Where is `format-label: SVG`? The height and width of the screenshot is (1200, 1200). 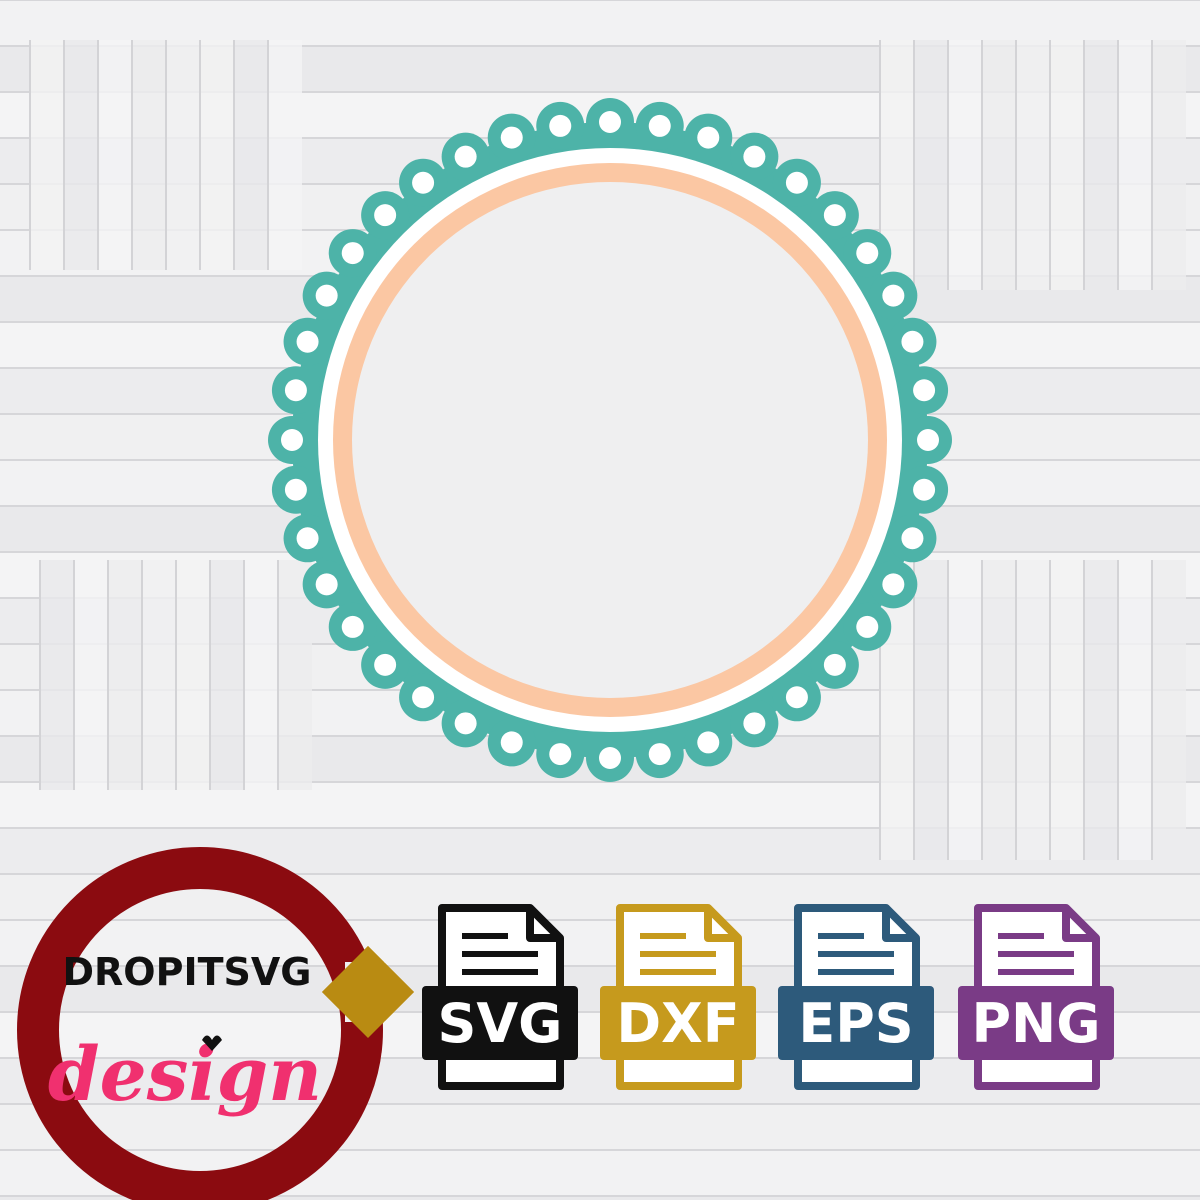
format-label: SVG is located at coordinates (499, 1023).